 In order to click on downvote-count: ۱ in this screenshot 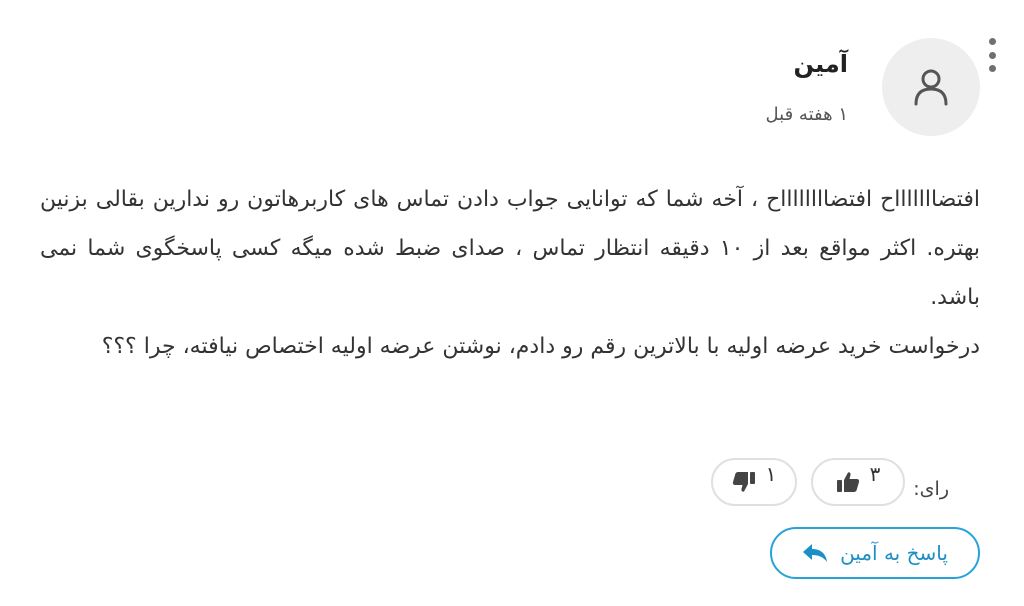, I will do `click(771, 474)`.